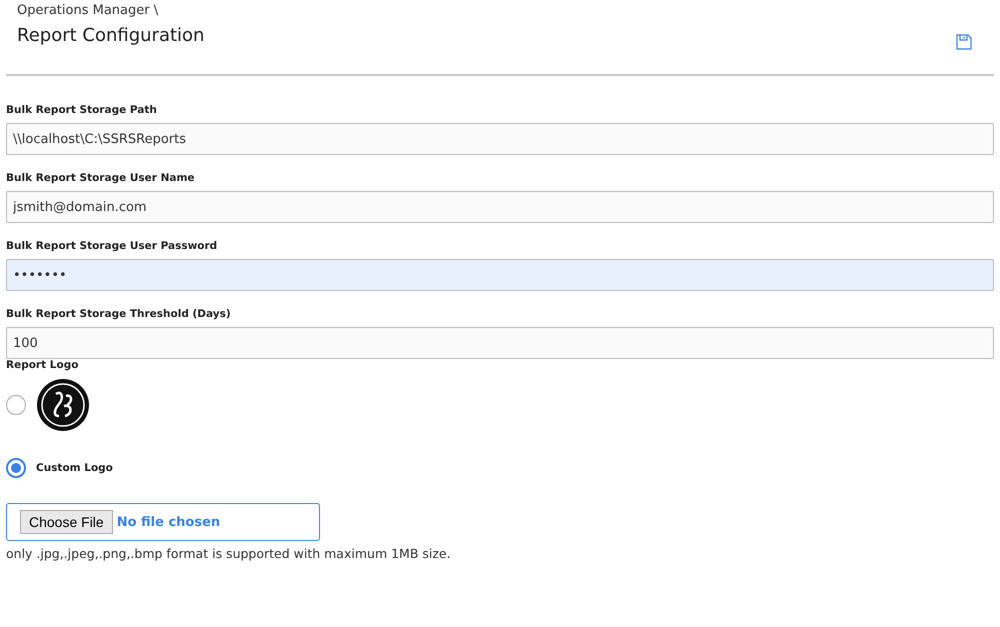  I want to click on help-text: only .jpg,.jpeg,.png,.bmp format is supported with maximum 1MB size., so click(229, 553).